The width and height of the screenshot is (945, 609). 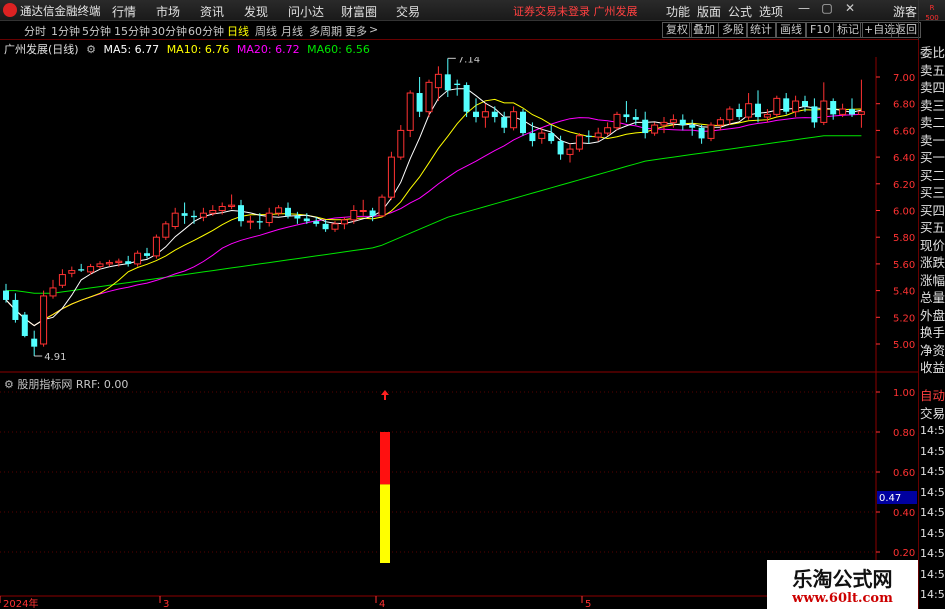 I want to click on signal-arrow-icon, so click(x=385, y=395).